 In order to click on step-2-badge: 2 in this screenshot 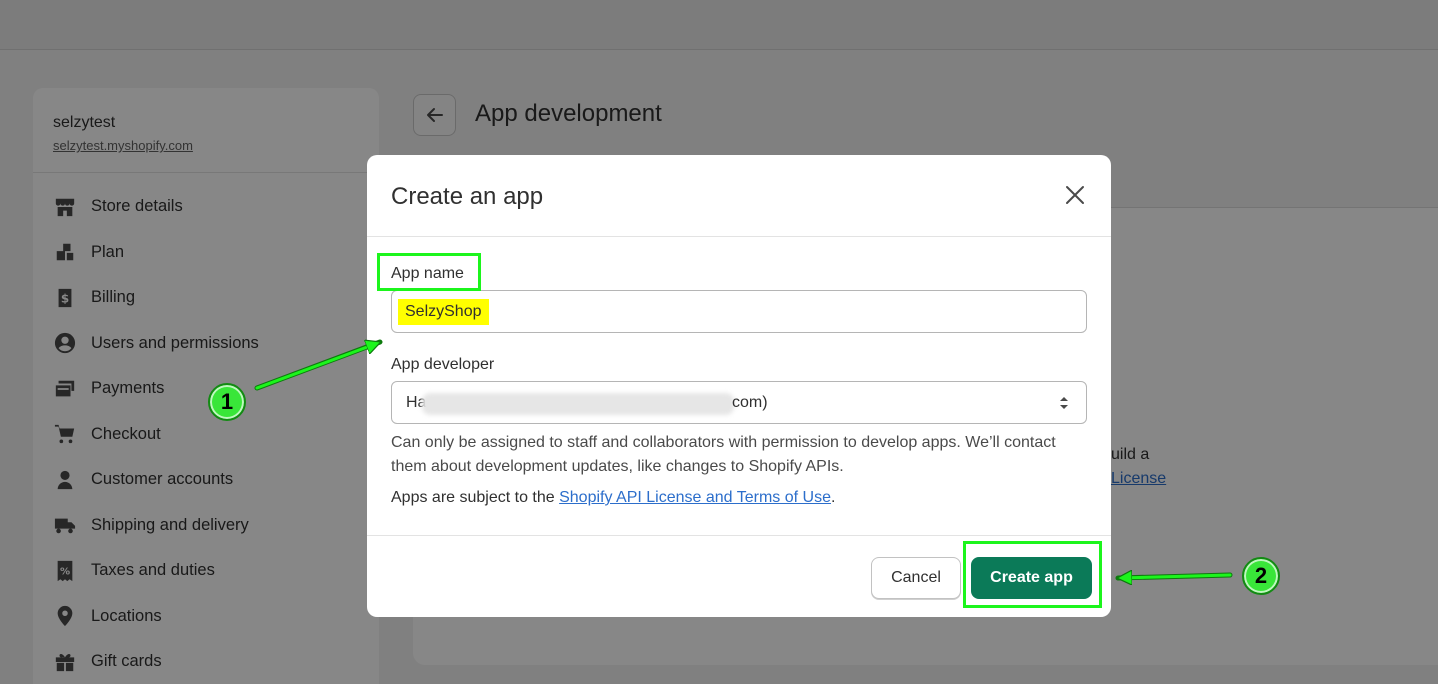, I will do `click(1261, 576)`.